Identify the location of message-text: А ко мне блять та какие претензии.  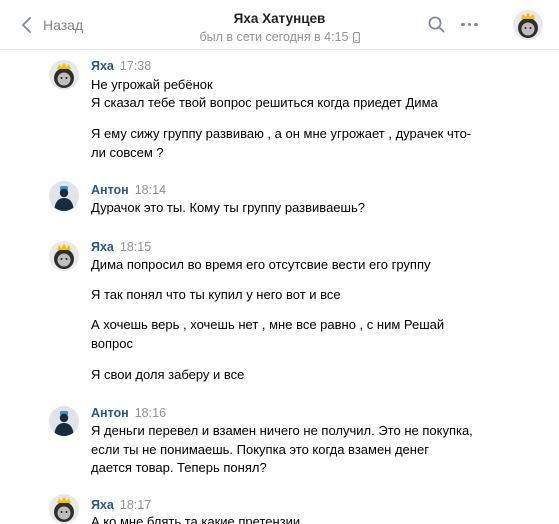
(196, 519).